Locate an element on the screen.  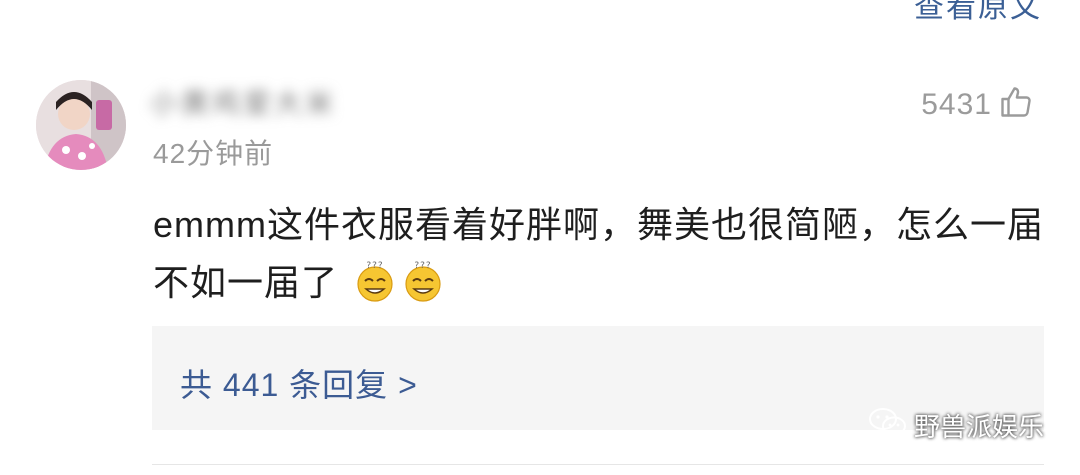
comment-timestamp: 42分钟前 is located at coordinates (213, 153).